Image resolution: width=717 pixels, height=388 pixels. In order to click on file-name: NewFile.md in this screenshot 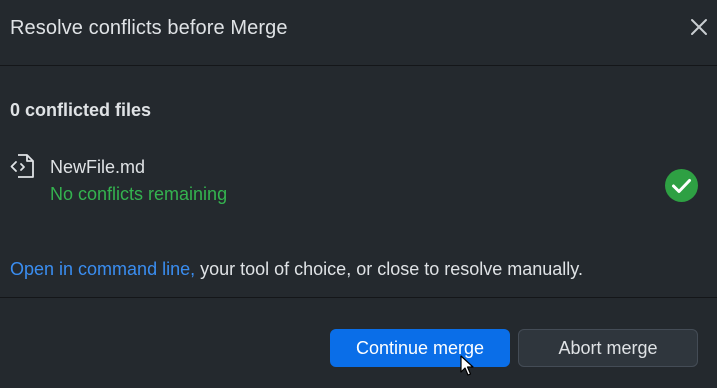, I will do `click(98, 167)`.